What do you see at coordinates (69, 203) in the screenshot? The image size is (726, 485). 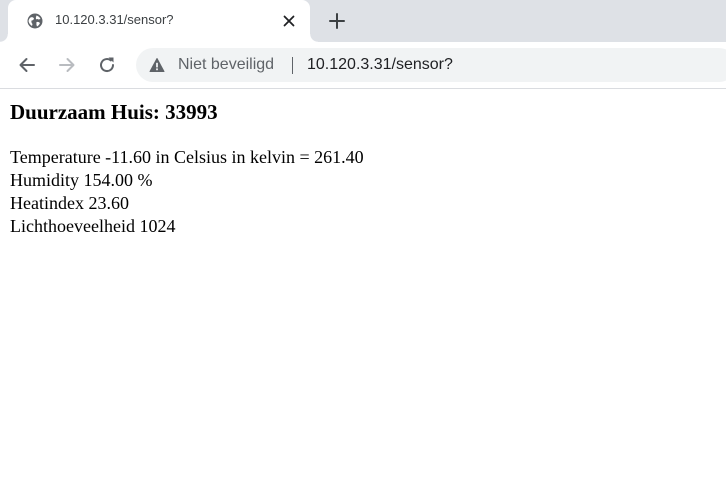 I see `heatindex-reading: Heatindex 23.60` at bounding box center [69, 203].